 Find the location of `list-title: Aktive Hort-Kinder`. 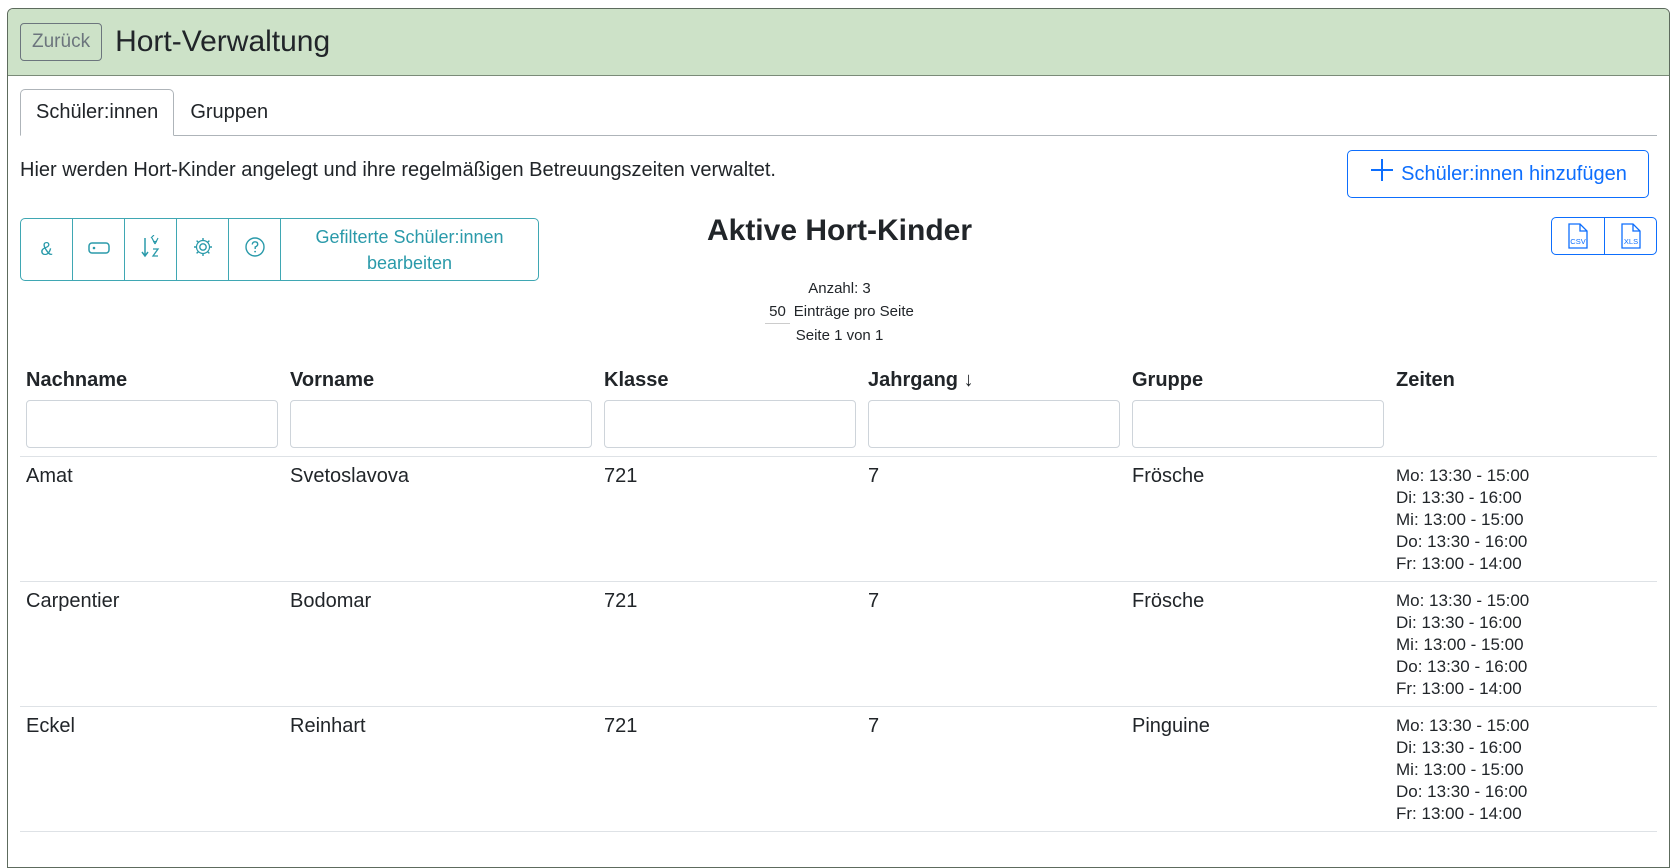

list-title: Aktive Hort-Kinder is located at coordinates (839, 230).